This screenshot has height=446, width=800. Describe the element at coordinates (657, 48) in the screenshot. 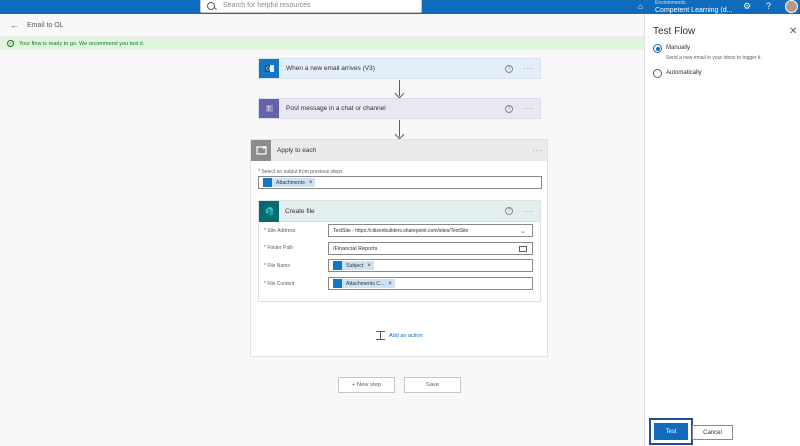

I see `manually-radio` at that location.